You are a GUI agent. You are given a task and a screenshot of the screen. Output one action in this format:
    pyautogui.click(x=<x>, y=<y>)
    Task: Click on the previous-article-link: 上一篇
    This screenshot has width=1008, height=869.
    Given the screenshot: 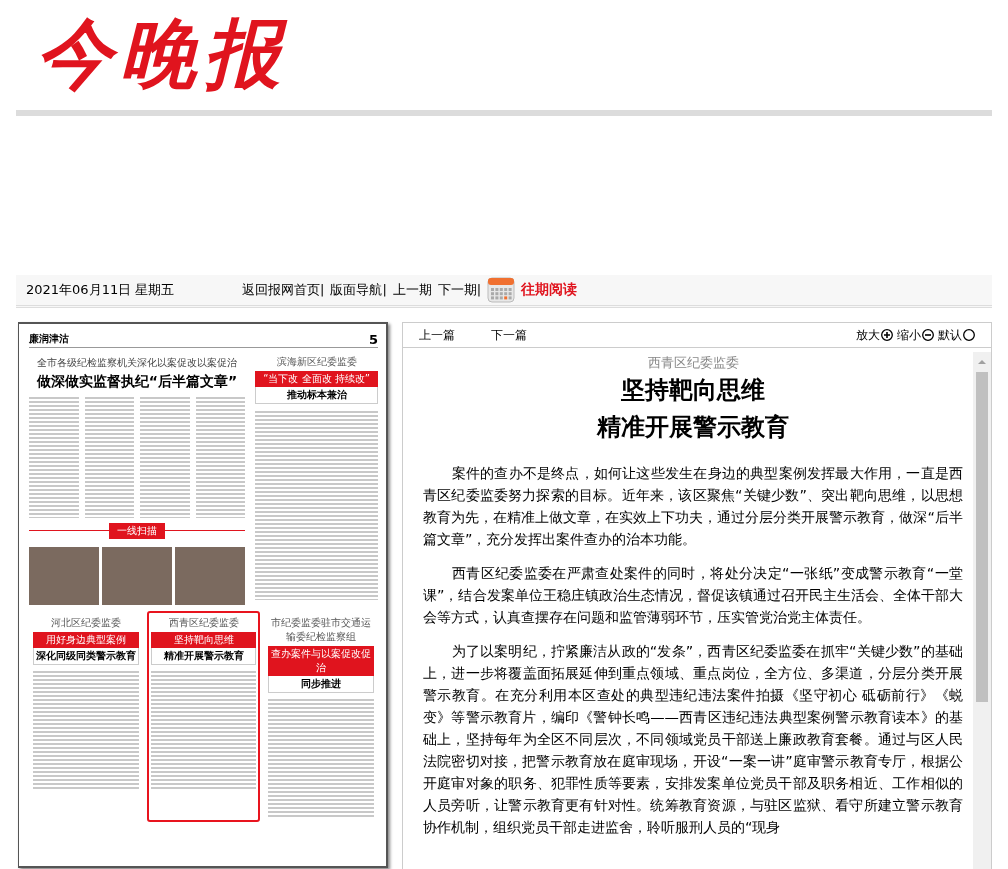 What is the action you would take?
    pyautogui.click(x=437, y=335)
    